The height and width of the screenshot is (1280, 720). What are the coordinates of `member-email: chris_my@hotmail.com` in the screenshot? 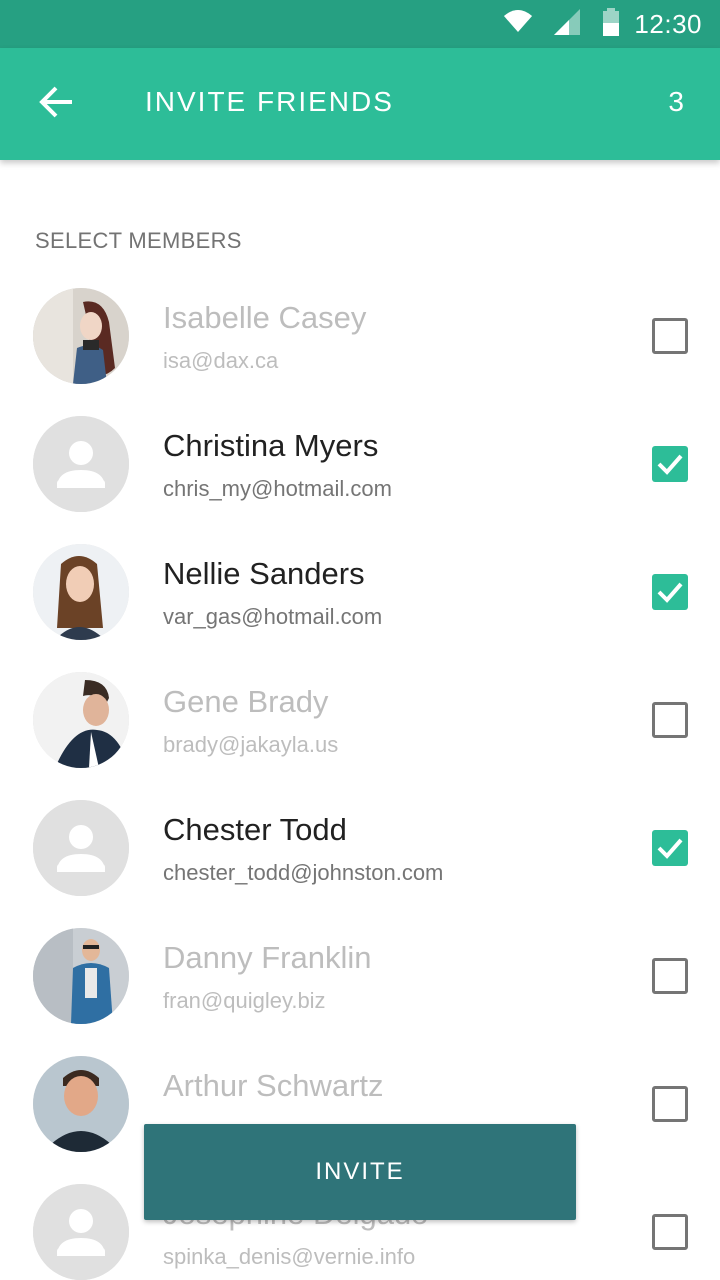 It's located at (277, 488).